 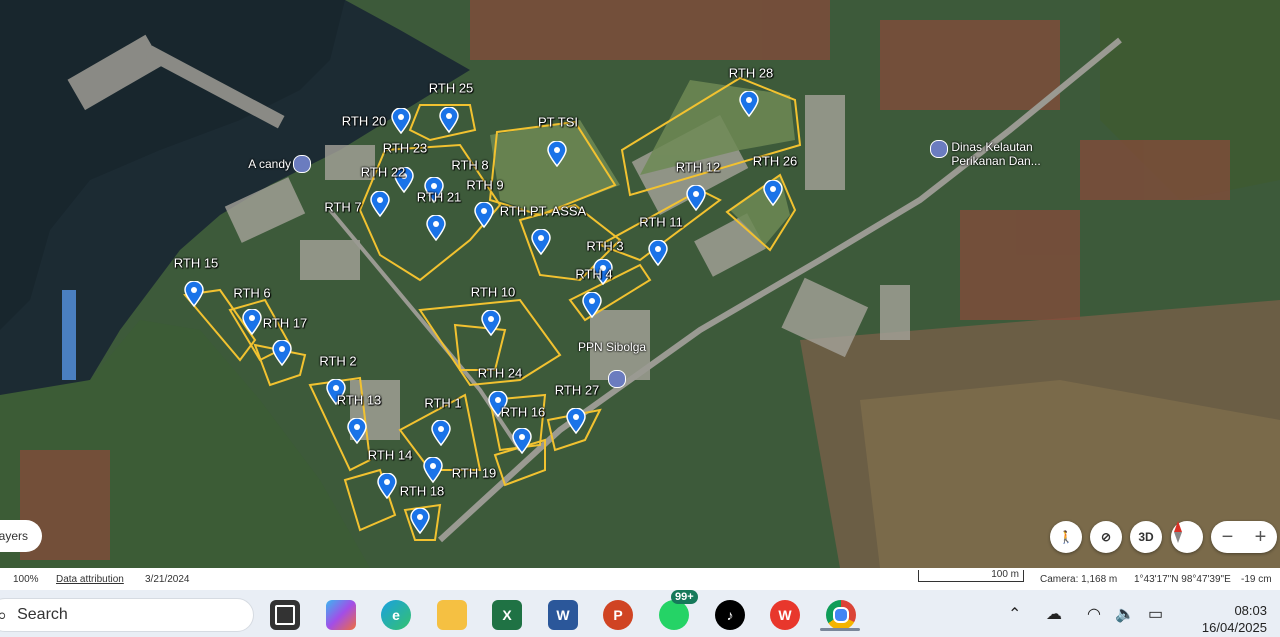 What do you see at coordinates (523, 412) in the screenshot?
I see `area-label: RTH 16` at bounding box center [523, 412].